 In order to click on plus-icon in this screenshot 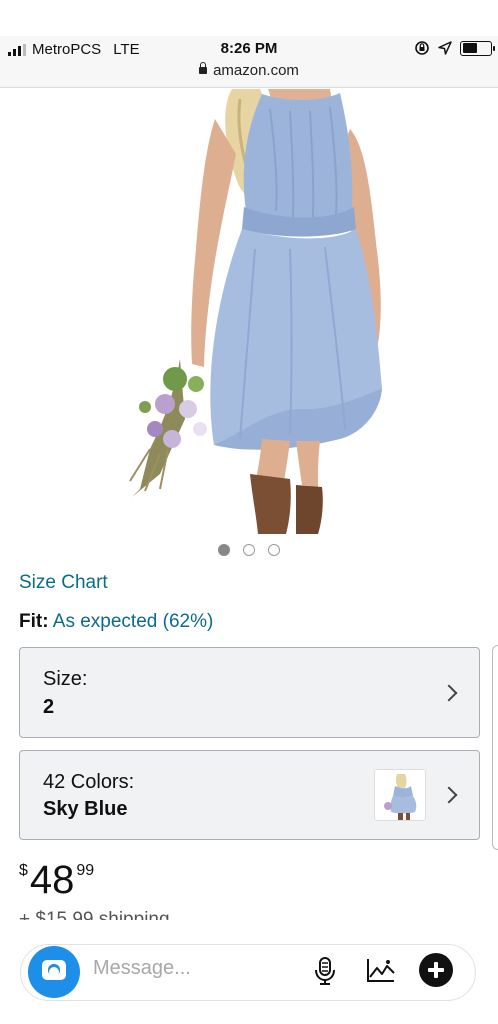, I will do `click(436, 970)`.